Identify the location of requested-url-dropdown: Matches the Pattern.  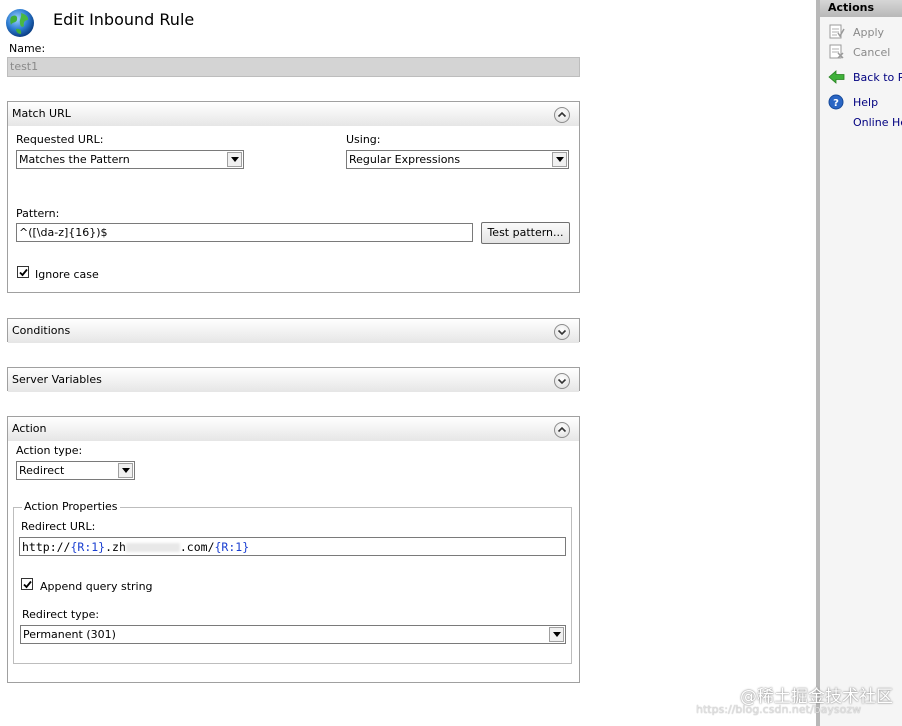
(130, 159).